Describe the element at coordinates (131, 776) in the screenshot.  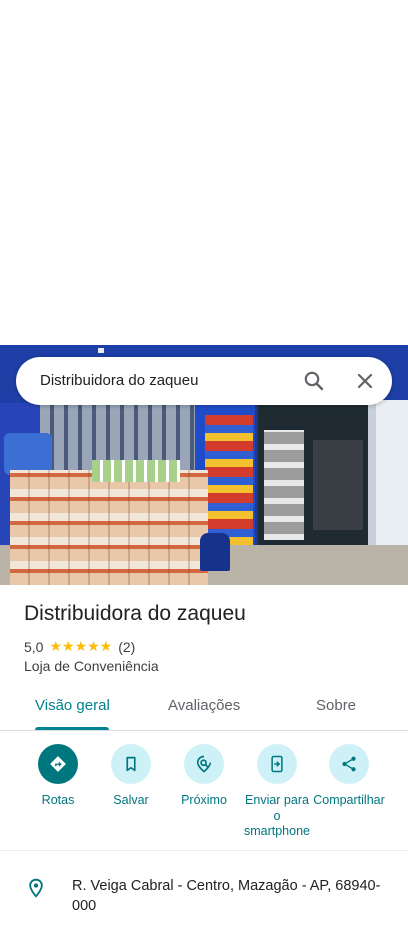
I see `save-button: Salvar` at that location.